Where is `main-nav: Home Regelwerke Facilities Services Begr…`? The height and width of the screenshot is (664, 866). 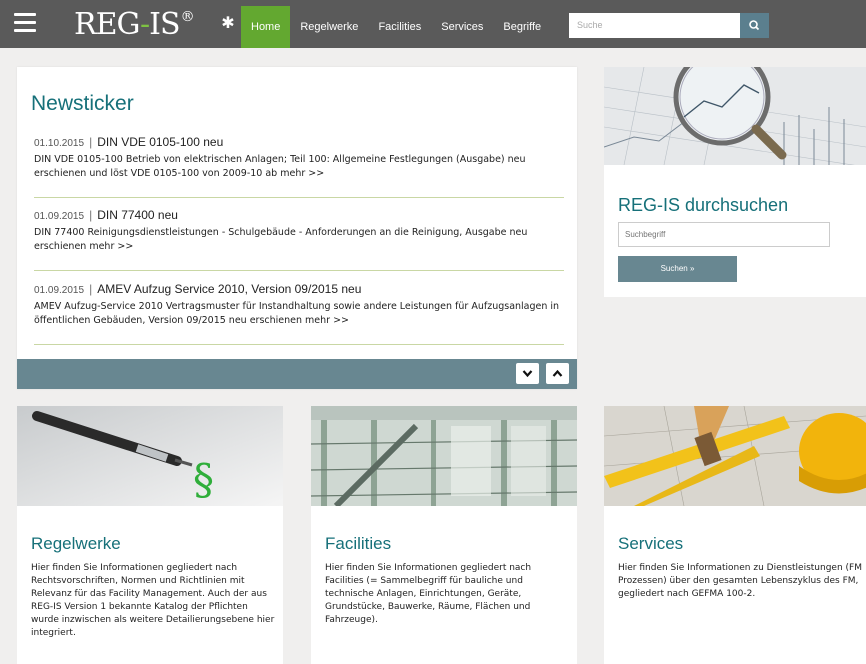
main-nav: Home Regelwerke Facilities Services Begr… is located at coordinates (396, 27).